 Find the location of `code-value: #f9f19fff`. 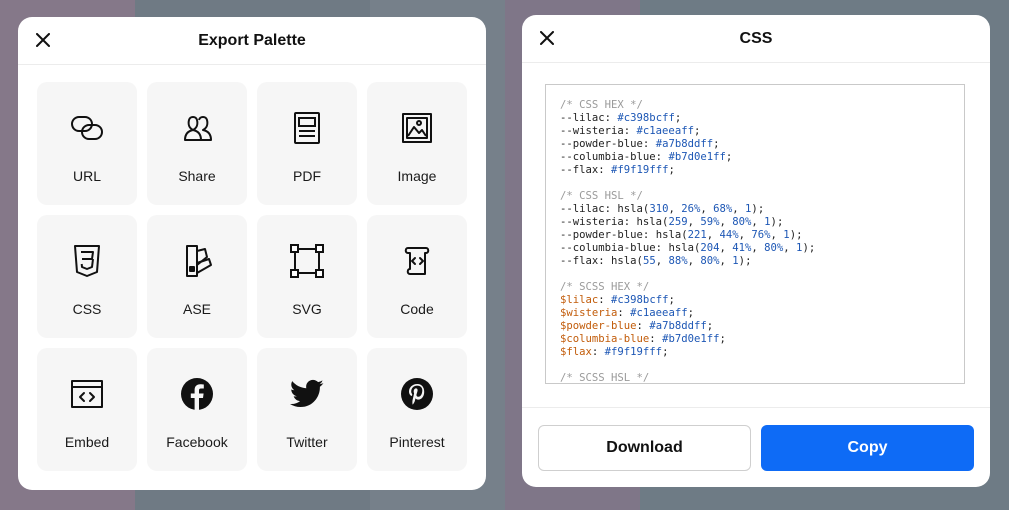

code-value: #f9f19fff is located at coordinates (640, 170).